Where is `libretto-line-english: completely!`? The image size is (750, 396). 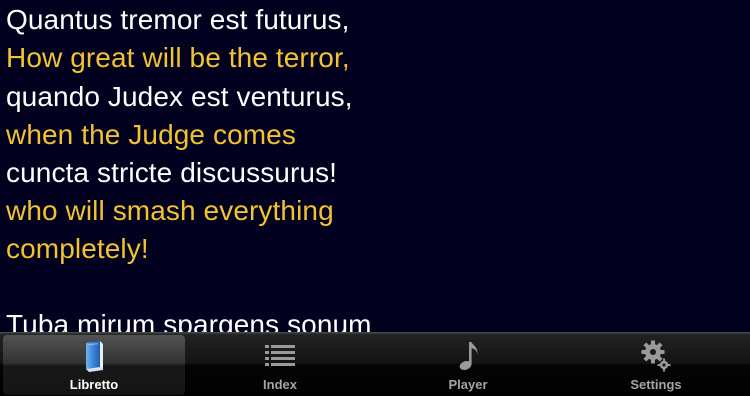
libretto-line-english: completely! is located at coordinates (77, 248).